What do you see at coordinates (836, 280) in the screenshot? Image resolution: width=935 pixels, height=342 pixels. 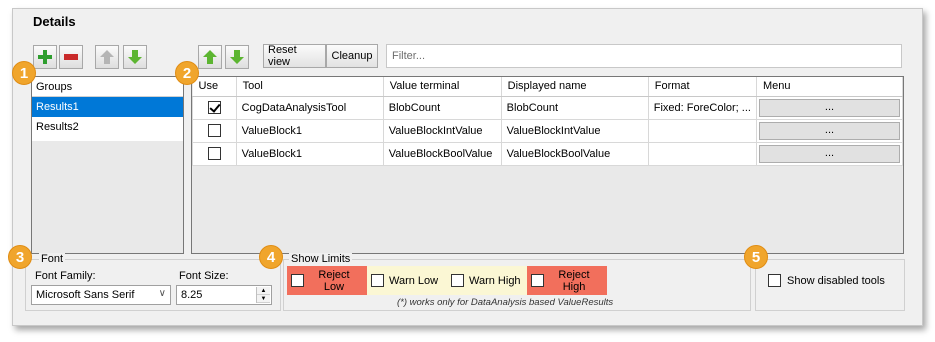 I see `show-disabled-tools-label: Show disabled tools` at bounding box center [836, 280].